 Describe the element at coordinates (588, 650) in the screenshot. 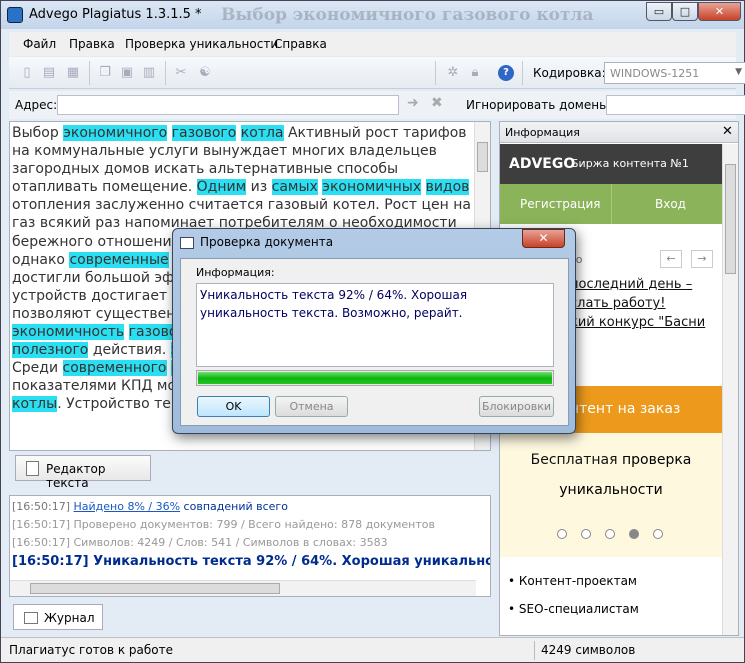

I see `char-count: 4249 символов` at that location.